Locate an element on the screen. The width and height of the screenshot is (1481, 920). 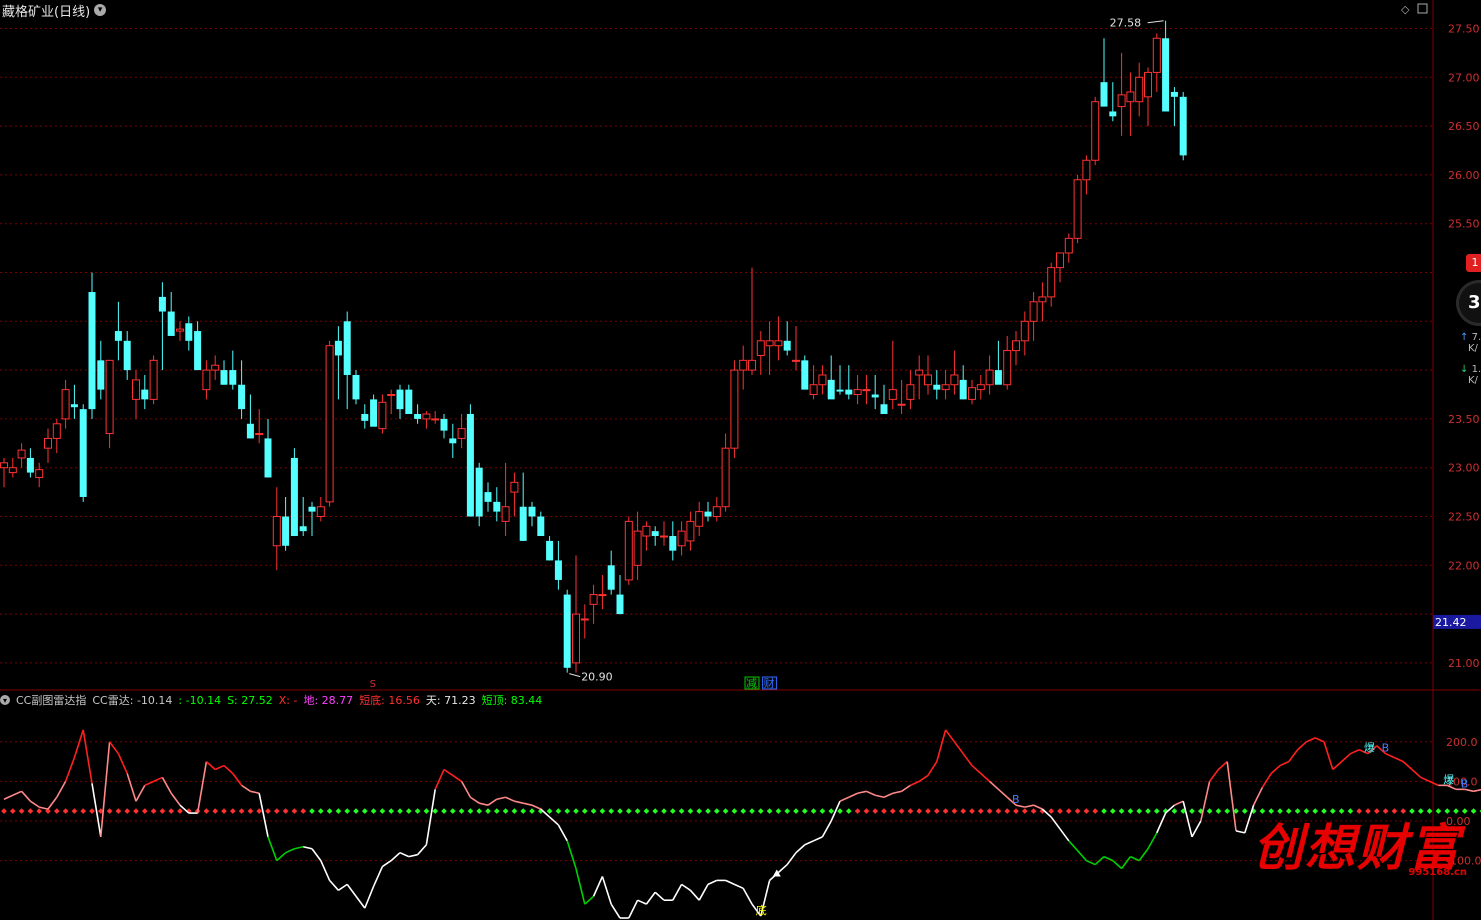
high-price-arrow is located at coordinates (1155, 22).